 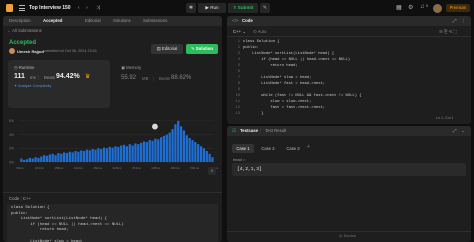 What do you see at coordinates (243, 8) in the screenshot?
I see `submit-button: ⇪ Submit` at bounding box center [243, 8].